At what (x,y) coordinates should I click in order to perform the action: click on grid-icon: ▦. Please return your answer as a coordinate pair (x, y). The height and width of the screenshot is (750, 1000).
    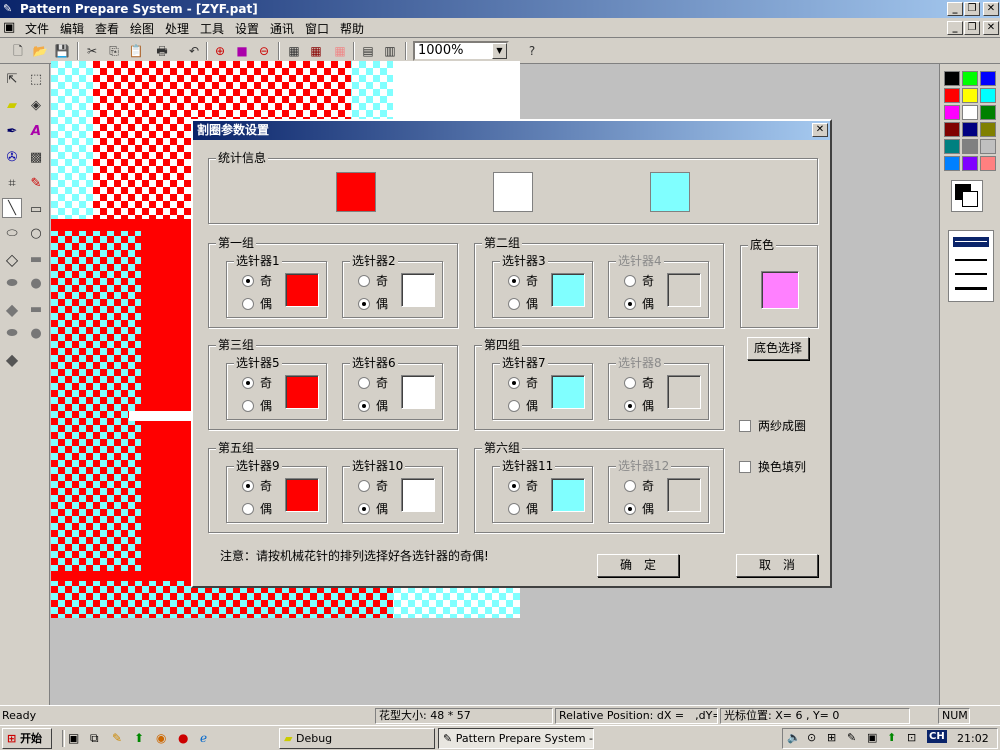
    Looking at the image, I should click on (294, 51).